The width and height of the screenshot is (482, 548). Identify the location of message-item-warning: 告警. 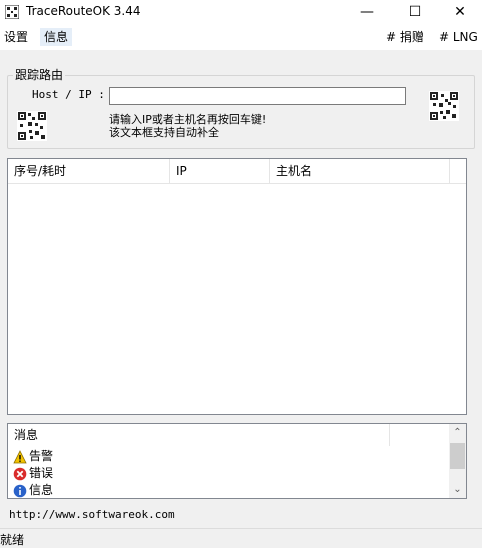
(33, 456).